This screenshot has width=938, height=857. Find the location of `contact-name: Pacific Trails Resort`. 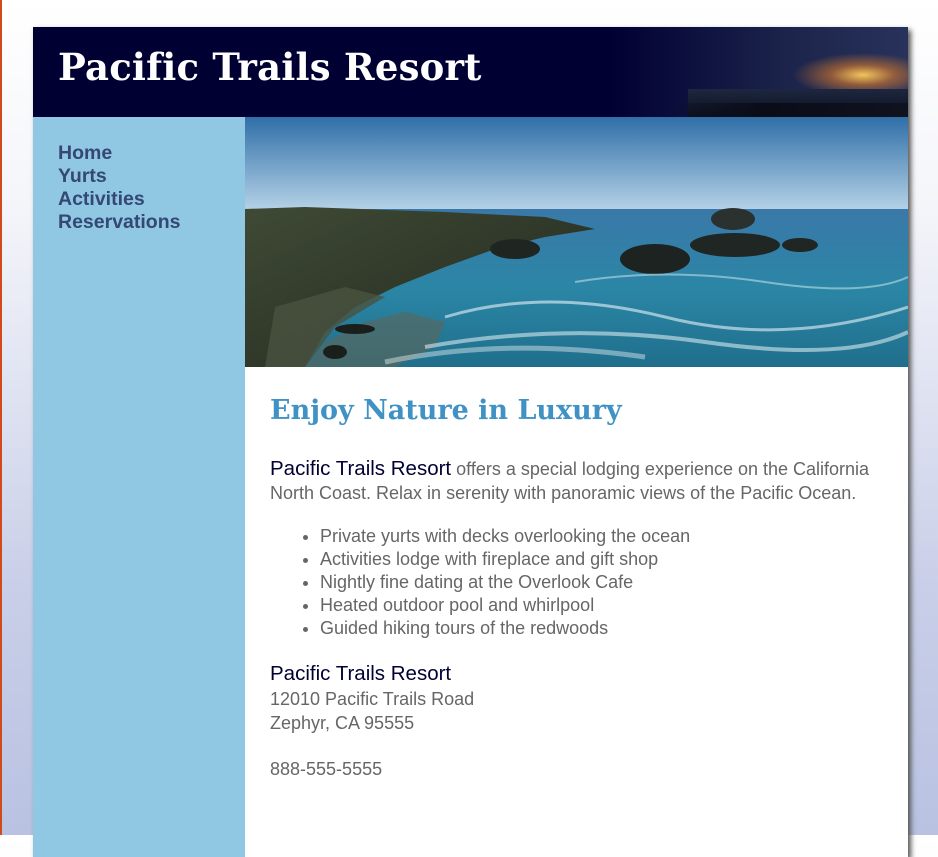

contact-name: Pacific Trails Resort is located at coordinates (361, 673).